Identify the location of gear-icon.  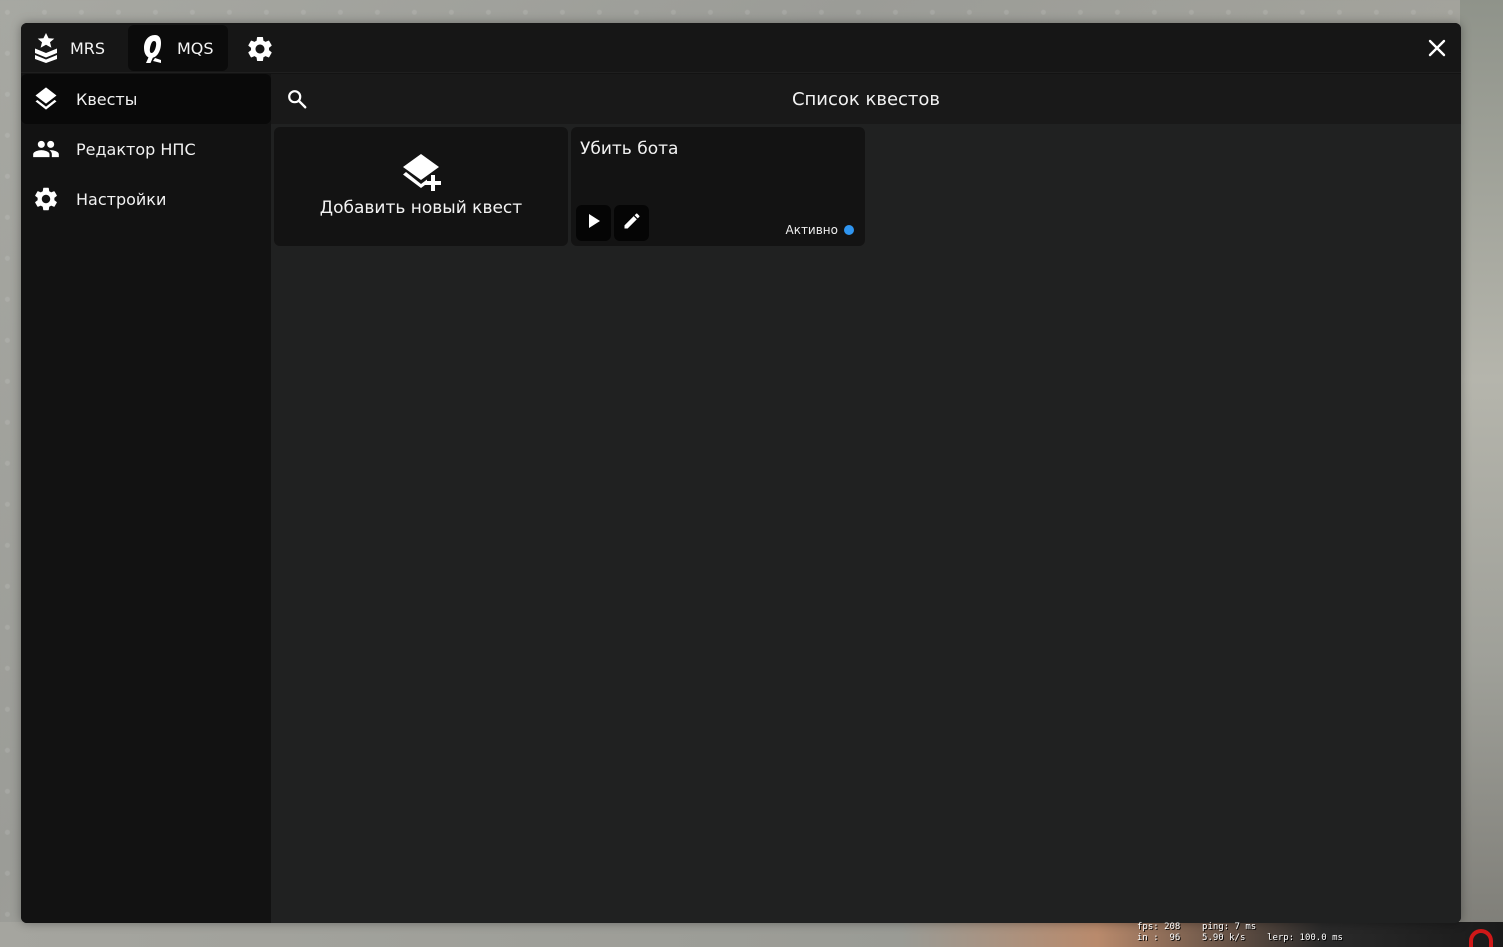
(46, 199).